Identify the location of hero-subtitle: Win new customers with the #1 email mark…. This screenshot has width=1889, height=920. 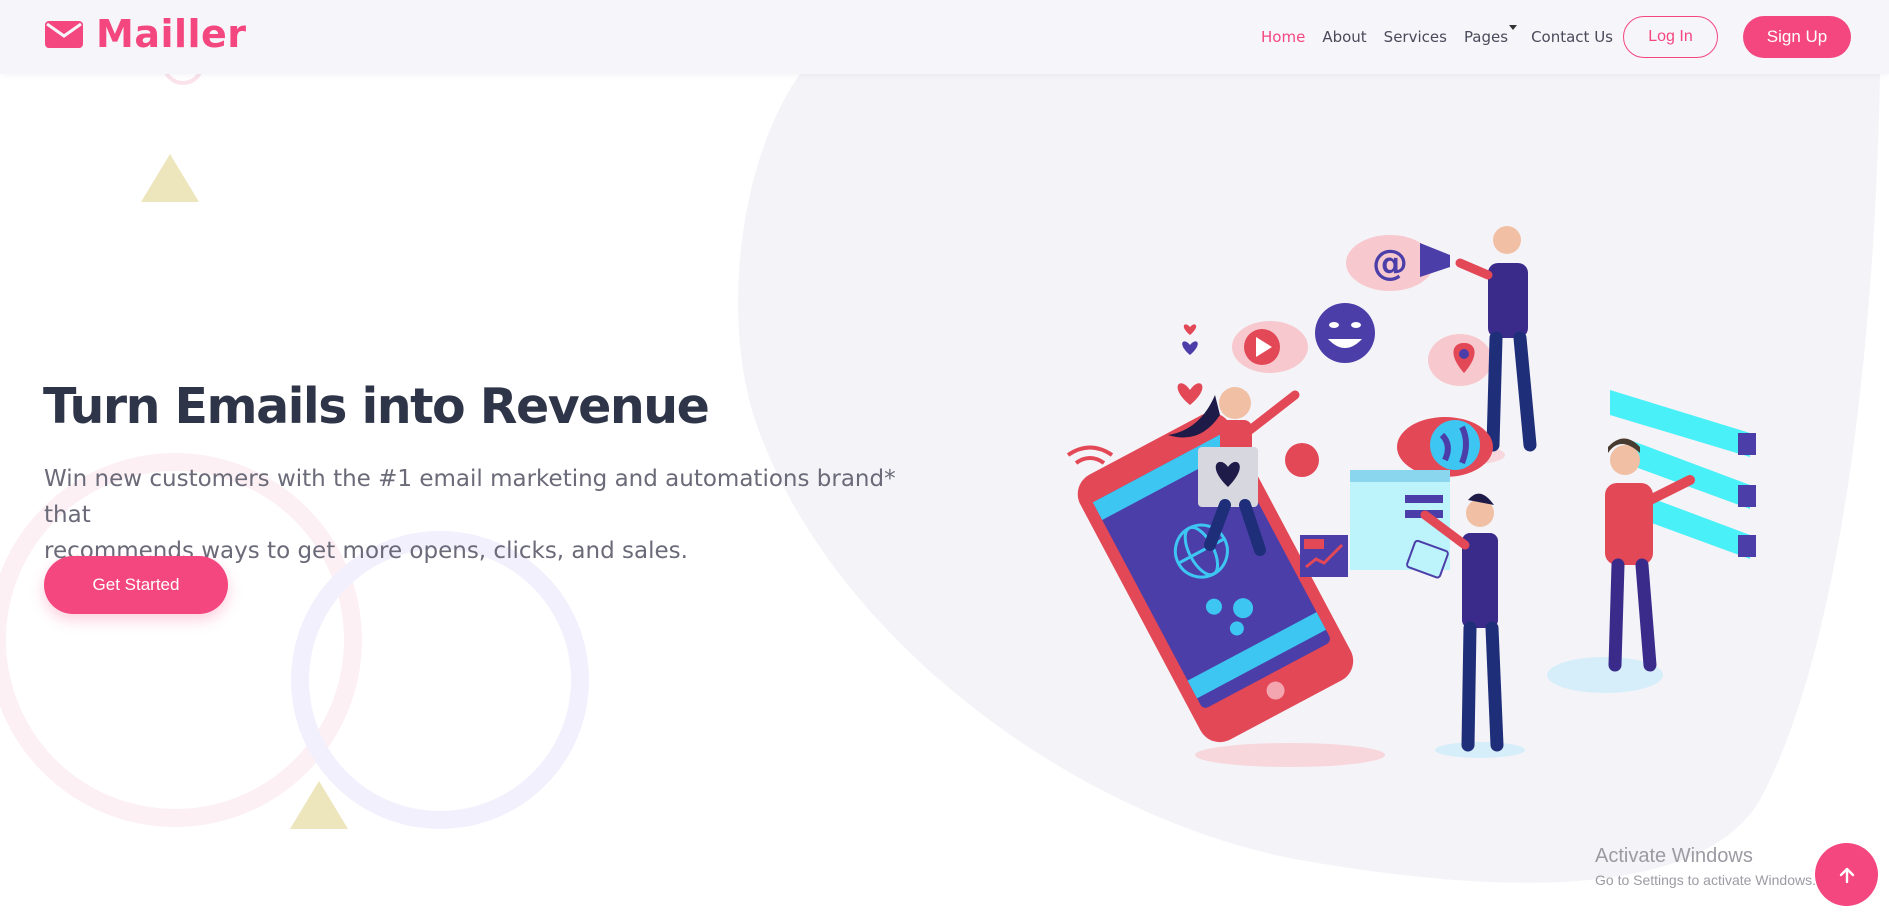
(494, 515).